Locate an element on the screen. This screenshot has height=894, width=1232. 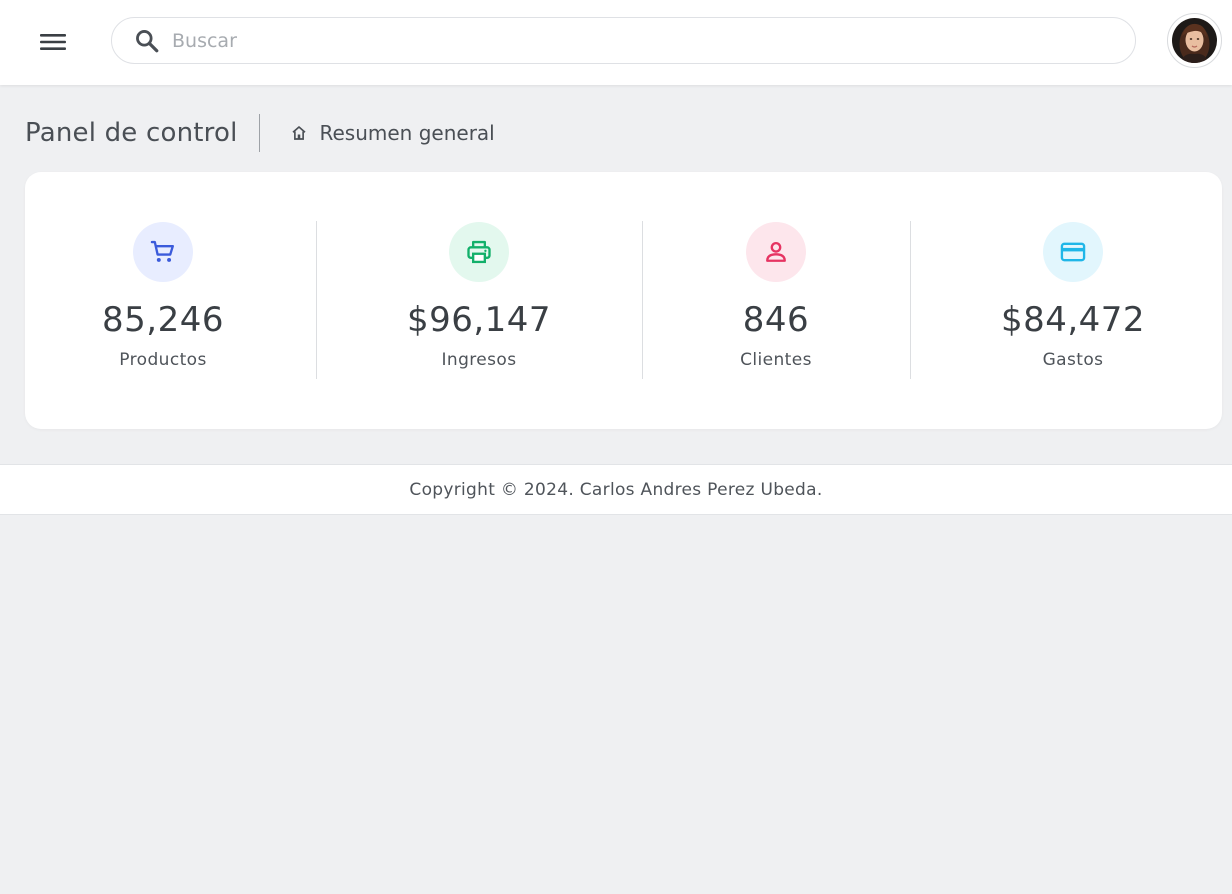
avatar-image is located at coordinates (1194, 40).